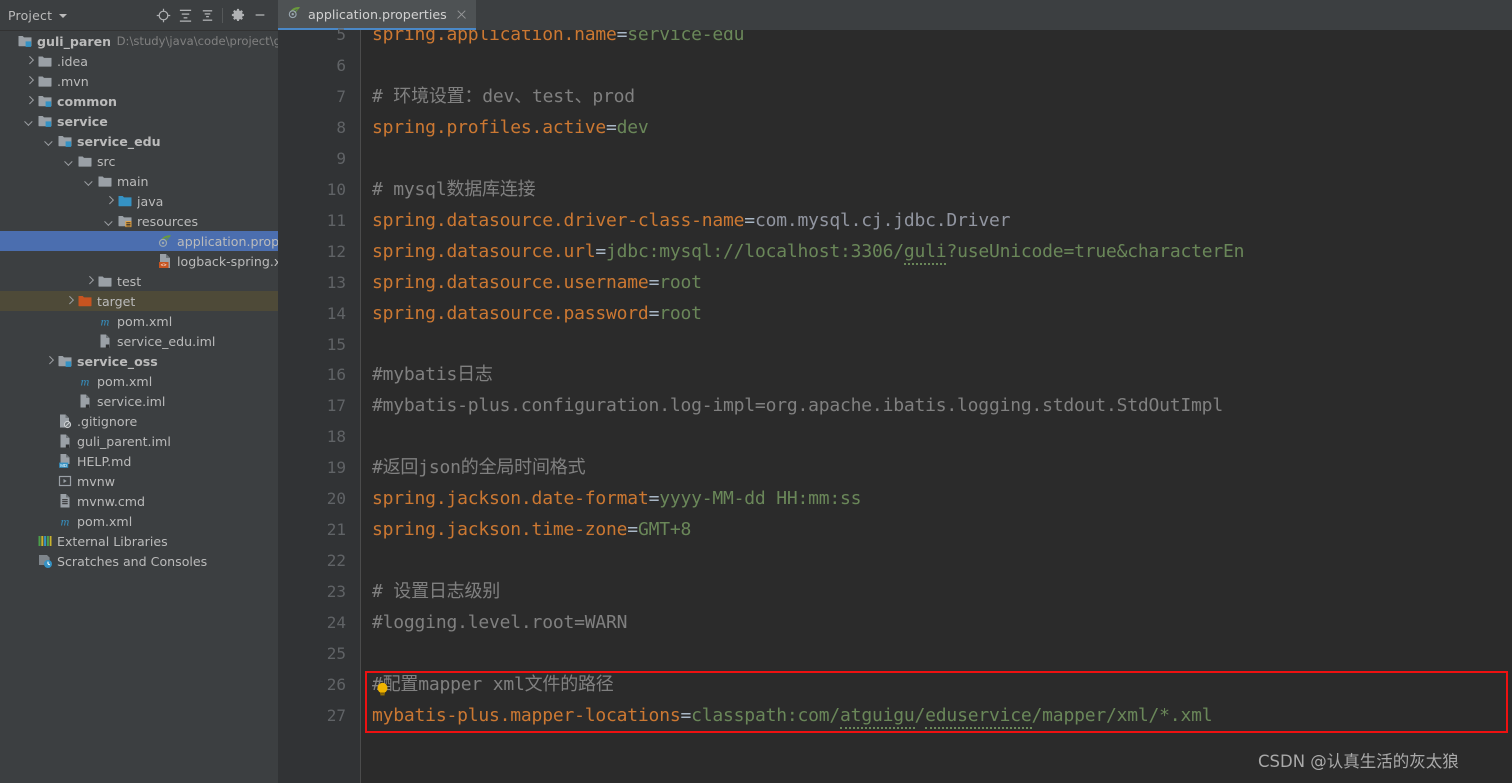  I want to click on tree-row-gitignore: .gitignore, so click(139, 421).